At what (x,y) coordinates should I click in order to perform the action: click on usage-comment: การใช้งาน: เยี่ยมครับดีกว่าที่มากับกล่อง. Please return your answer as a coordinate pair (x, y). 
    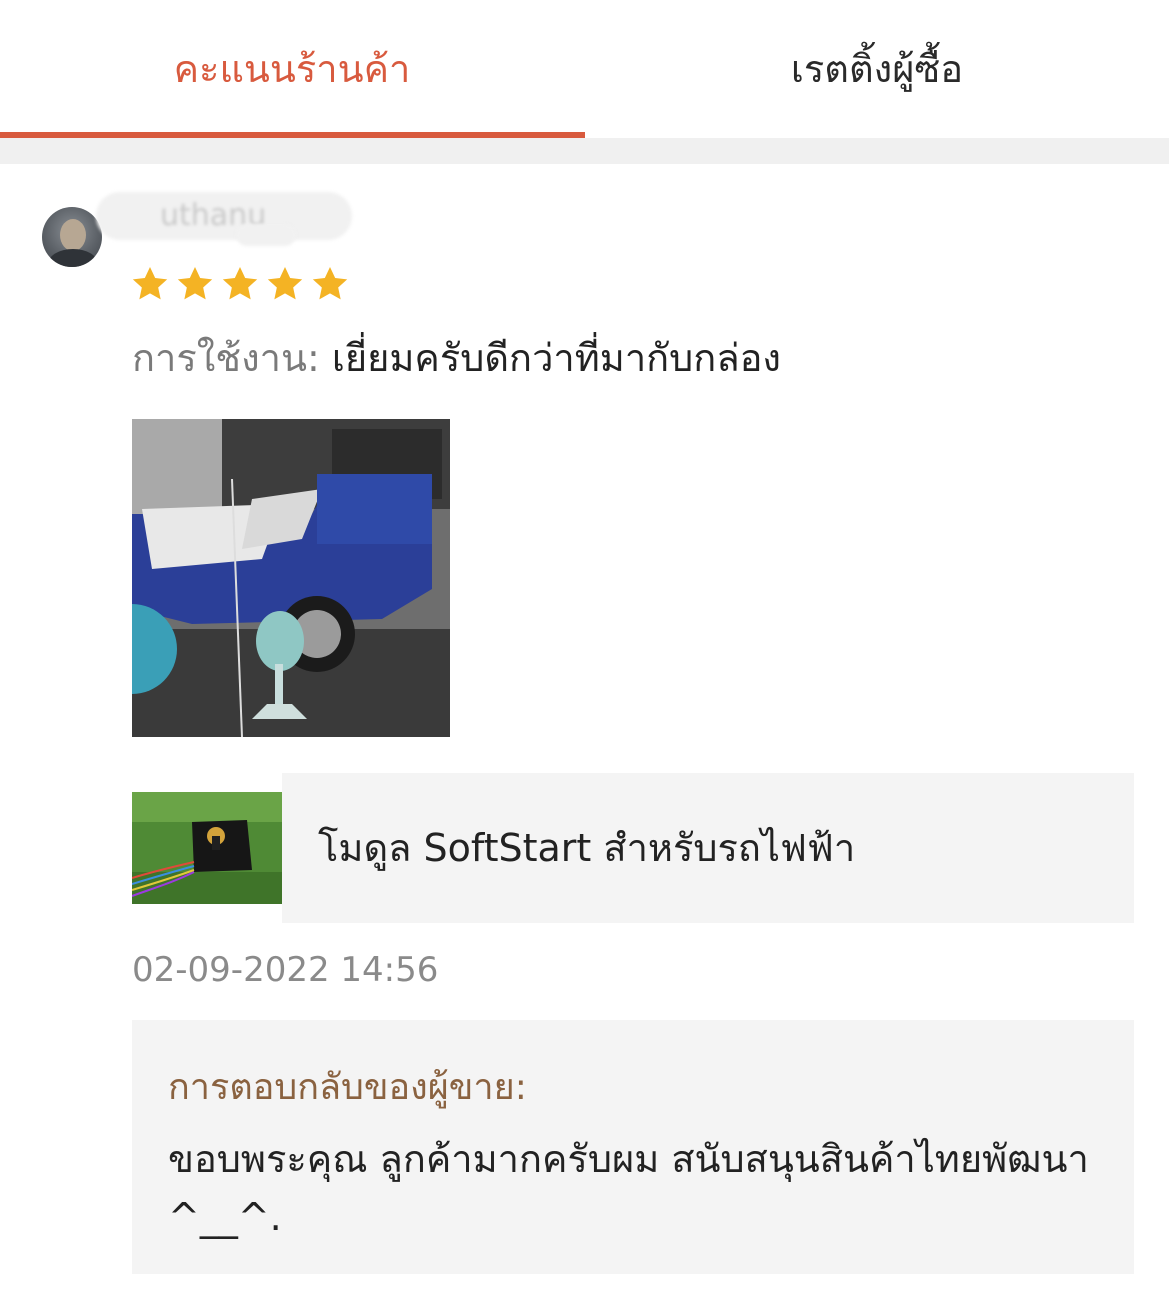
    Looking at the image, I should click on (456, 358).